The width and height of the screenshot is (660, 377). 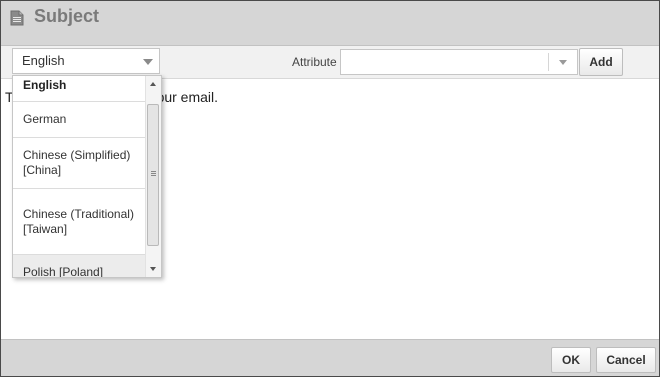 What do you see at coordinates (330, 23) in the screenshot?
I see `dialog-titlebar: Subject` at bounding box center [330, 23].